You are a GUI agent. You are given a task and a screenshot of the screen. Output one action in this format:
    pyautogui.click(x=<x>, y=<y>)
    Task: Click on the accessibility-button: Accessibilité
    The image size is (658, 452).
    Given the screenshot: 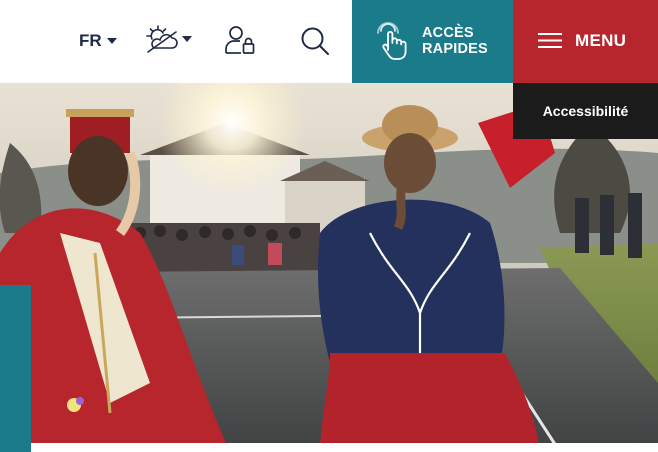 What is the action you would take?
    pyautogui.click(x=585, y=111)
    